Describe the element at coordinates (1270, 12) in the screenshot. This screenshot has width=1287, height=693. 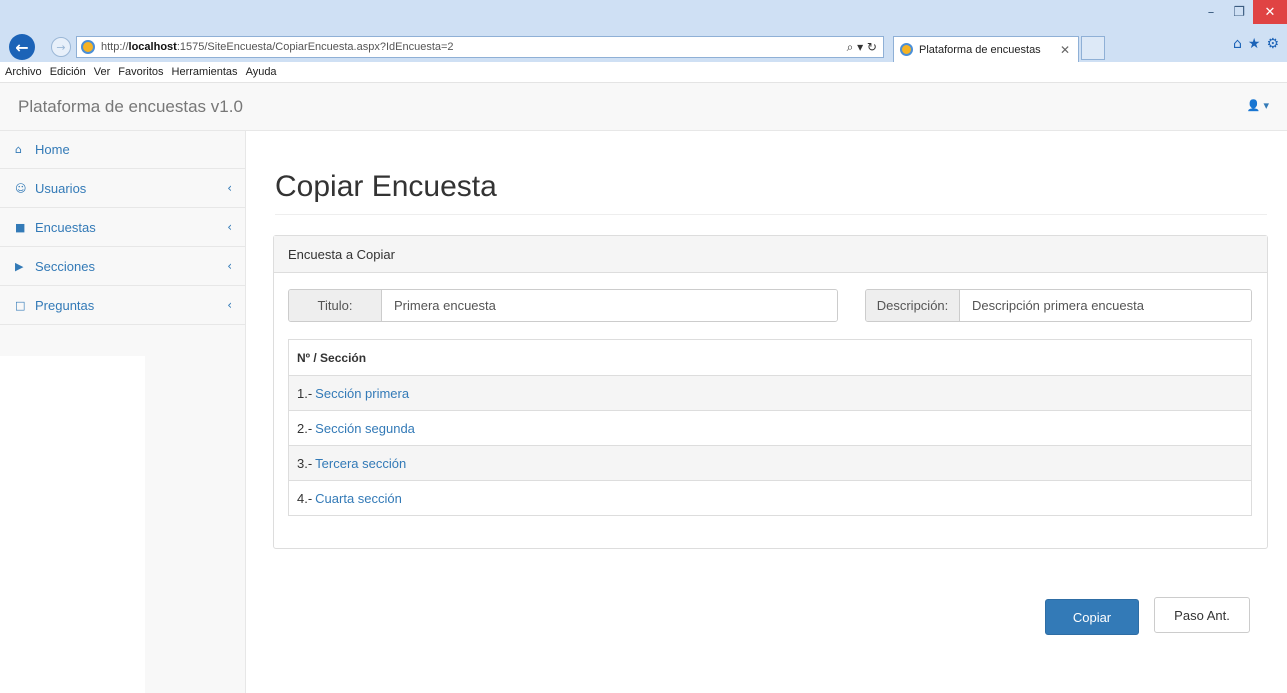
I see `close-window-icon: ✕` at that location.